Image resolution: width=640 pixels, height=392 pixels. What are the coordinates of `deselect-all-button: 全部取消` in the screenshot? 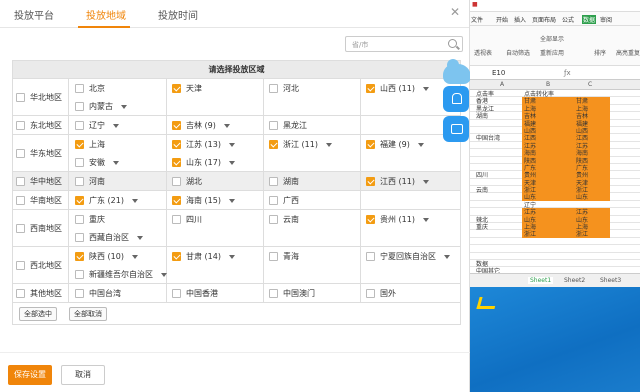 It's located at (88, 314).